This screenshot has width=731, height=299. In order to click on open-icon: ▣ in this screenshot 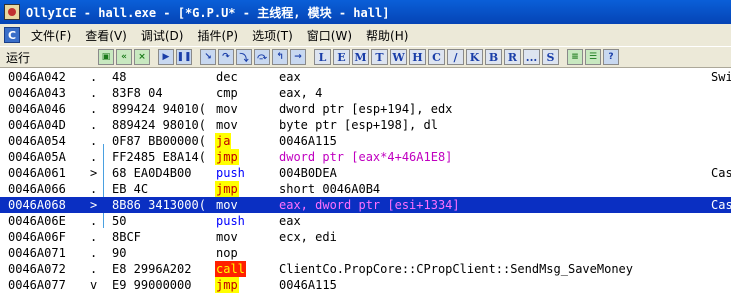, I will do `click(106, 57)`.